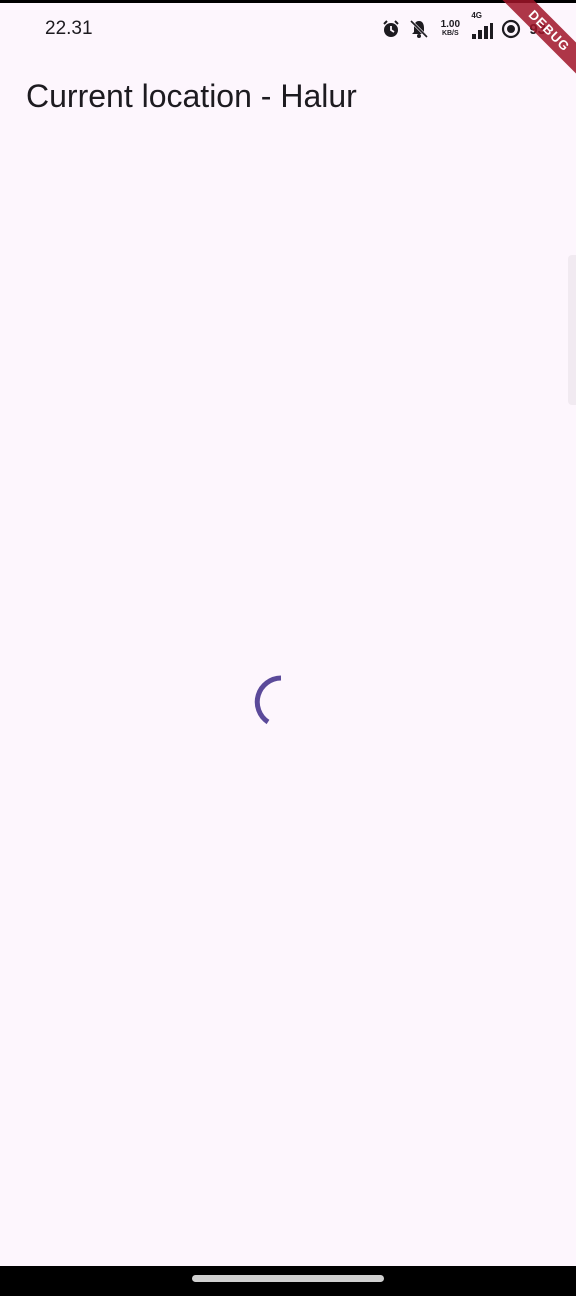 The height and width of the screenshot is (1296, 576). Describe the element at coordinates (450, 24) in the screenshot. I see `network-speed-value: 1.00` at that location.